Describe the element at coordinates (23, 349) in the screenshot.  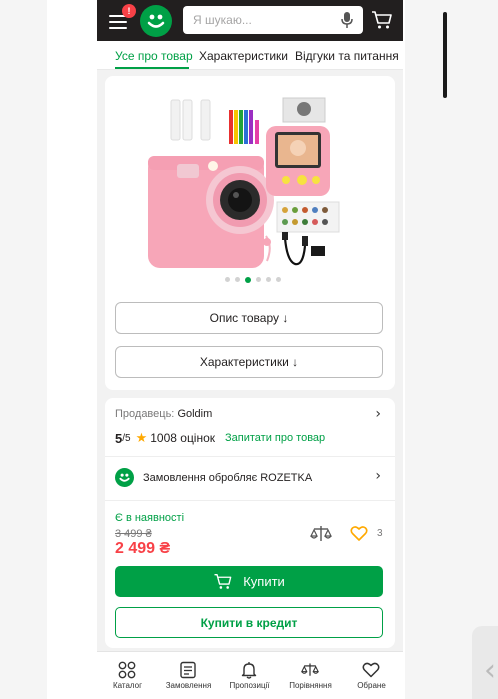
I see `left-gutter` at that location.